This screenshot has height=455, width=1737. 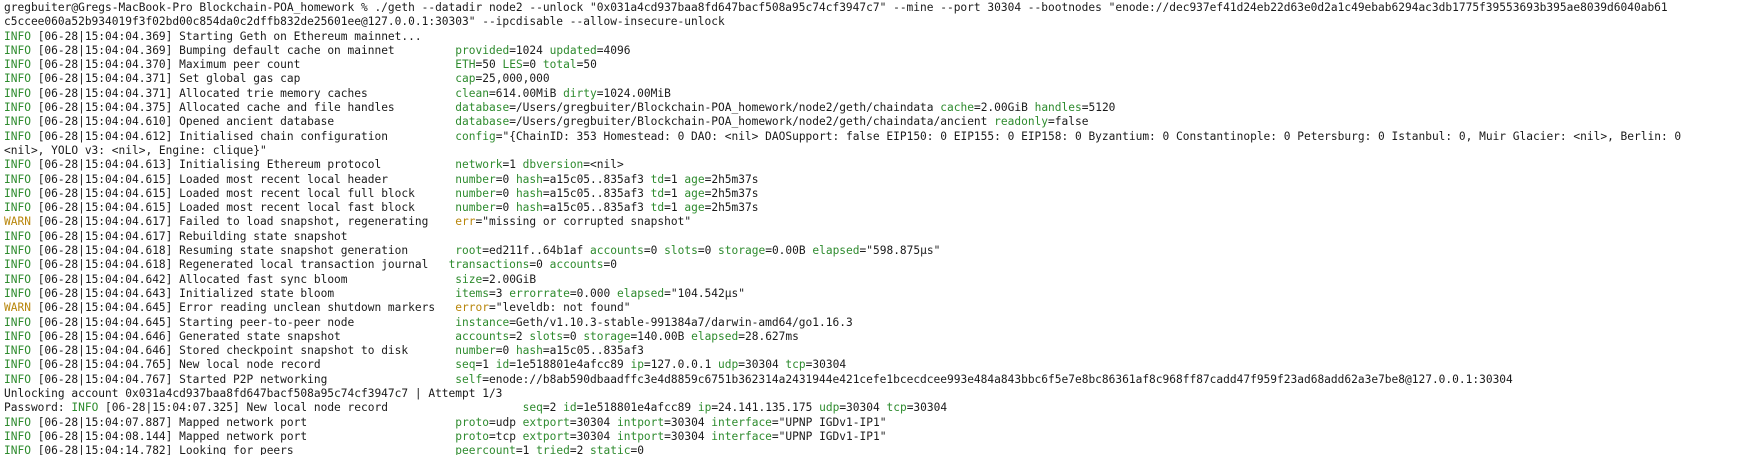 What do you see at coordinates (482, 322) in the screenshot?
I see `log-key: instance` at bounding box center [482, 322].